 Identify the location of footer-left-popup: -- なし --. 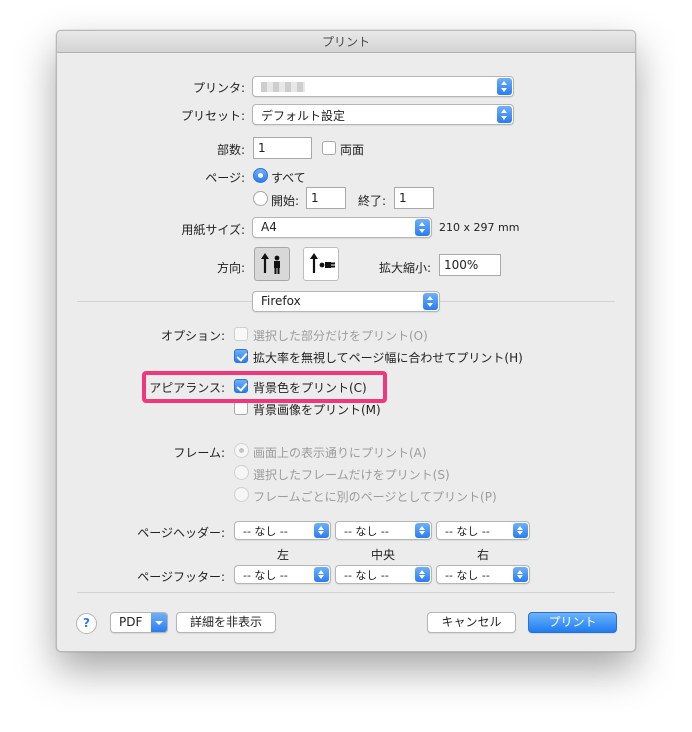
(282, 574).